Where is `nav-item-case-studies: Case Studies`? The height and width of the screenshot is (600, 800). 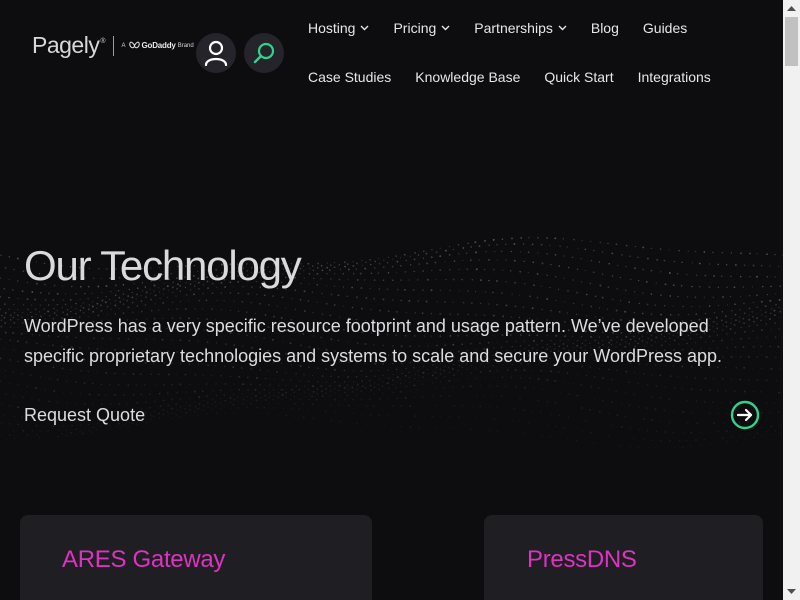
nav-item-case-studies: Case Studies is located at coordinates (349, 77).